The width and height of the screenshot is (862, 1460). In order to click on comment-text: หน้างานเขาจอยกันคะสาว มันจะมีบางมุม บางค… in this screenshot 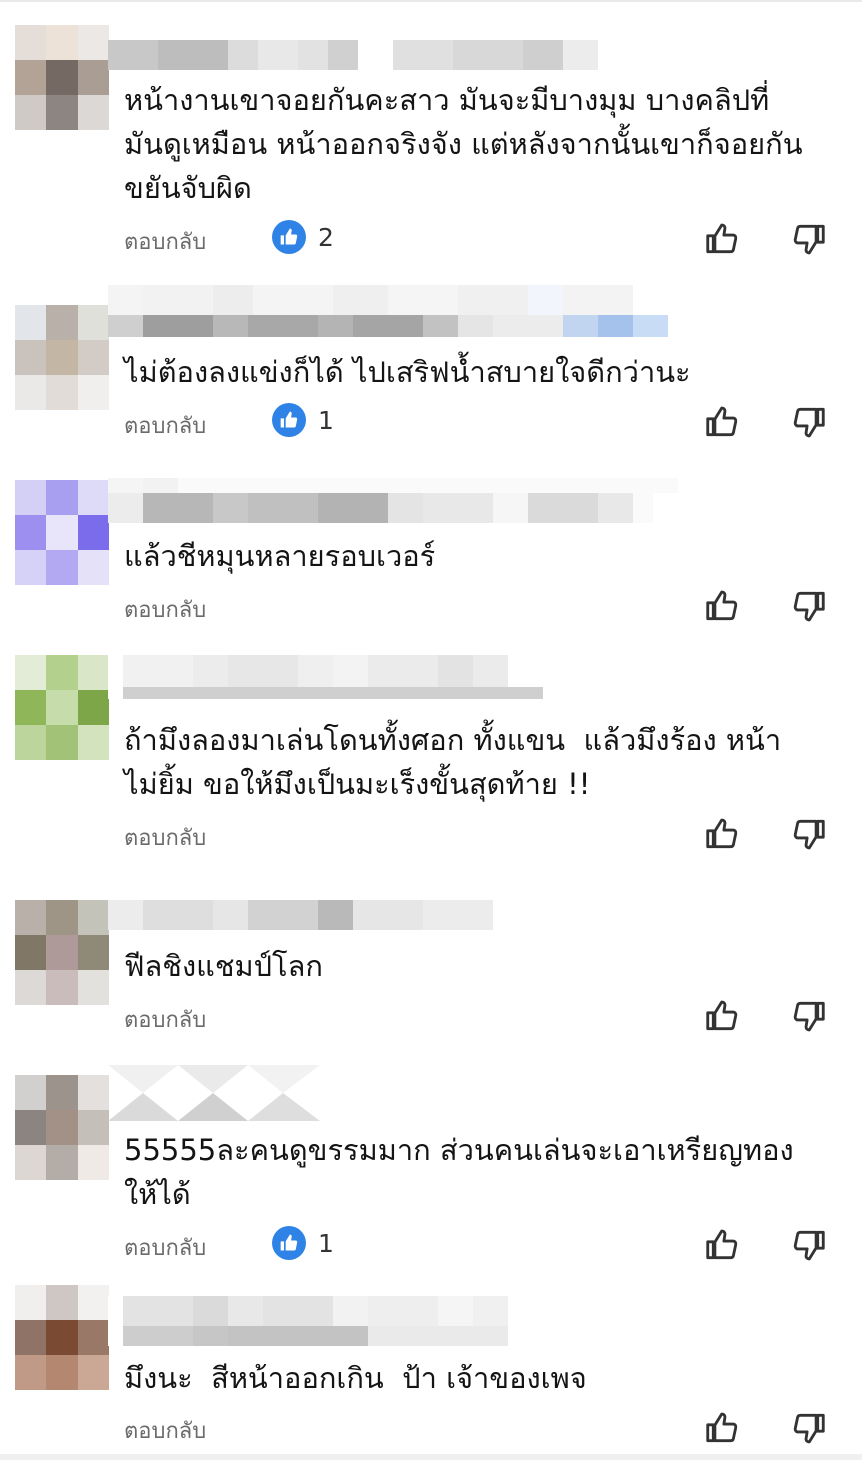, I will do `click(463, 144)`.